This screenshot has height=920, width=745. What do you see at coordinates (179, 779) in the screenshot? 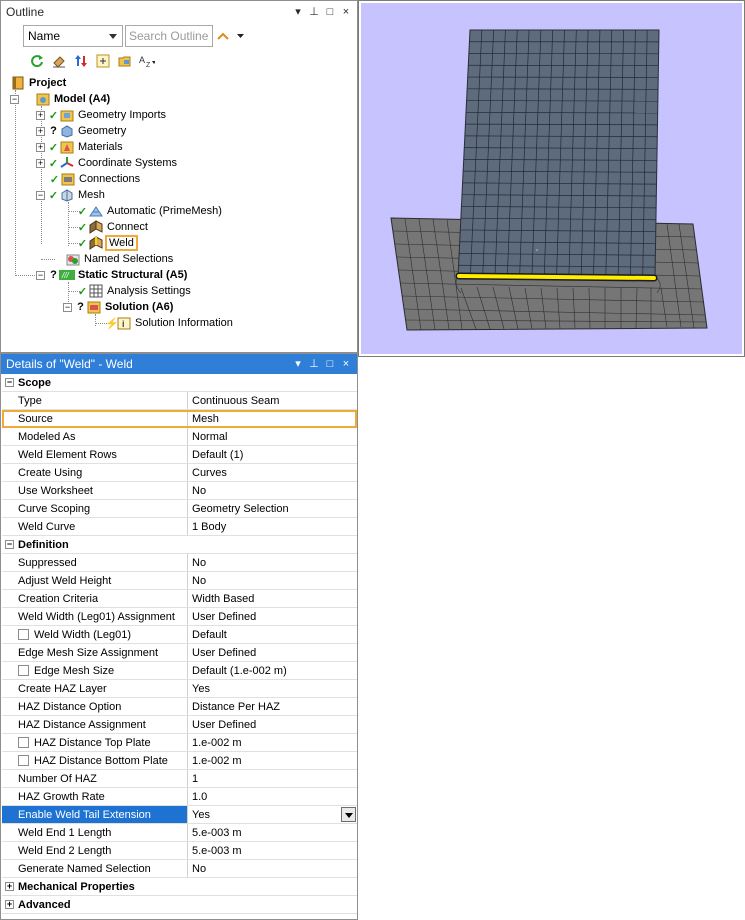
I see `property-row-number-of-haz: Number Of HAZ 1` at bounding box center [179, 779].